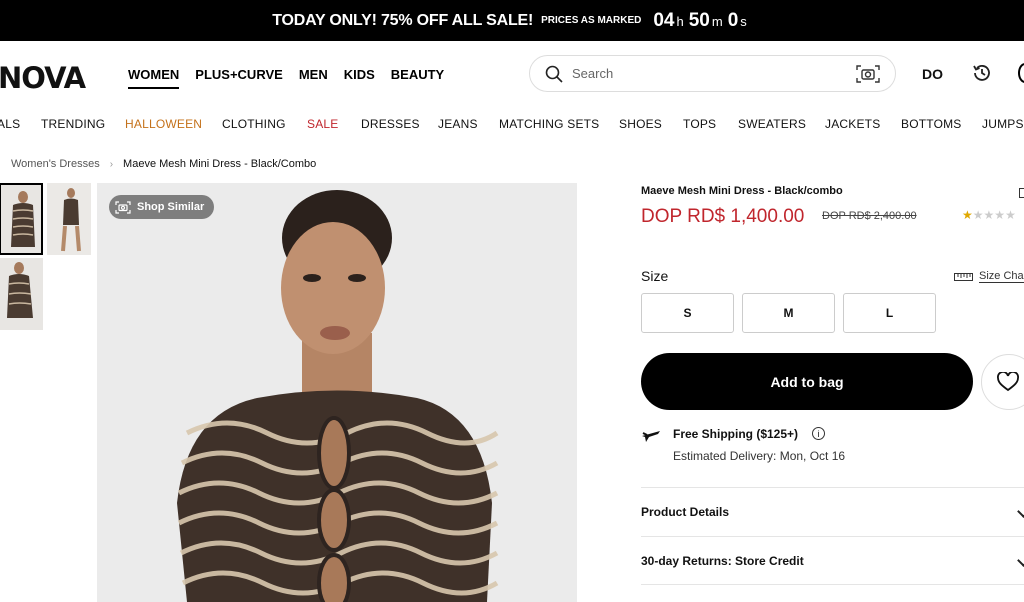 The height and width of the screenshot is (602, 1024). Describe the element at coordinates (220, 164) in the screenshot. I see `breadcrumb-current: Maeve Mesh Mini Dress - Black/Combo` at that location.